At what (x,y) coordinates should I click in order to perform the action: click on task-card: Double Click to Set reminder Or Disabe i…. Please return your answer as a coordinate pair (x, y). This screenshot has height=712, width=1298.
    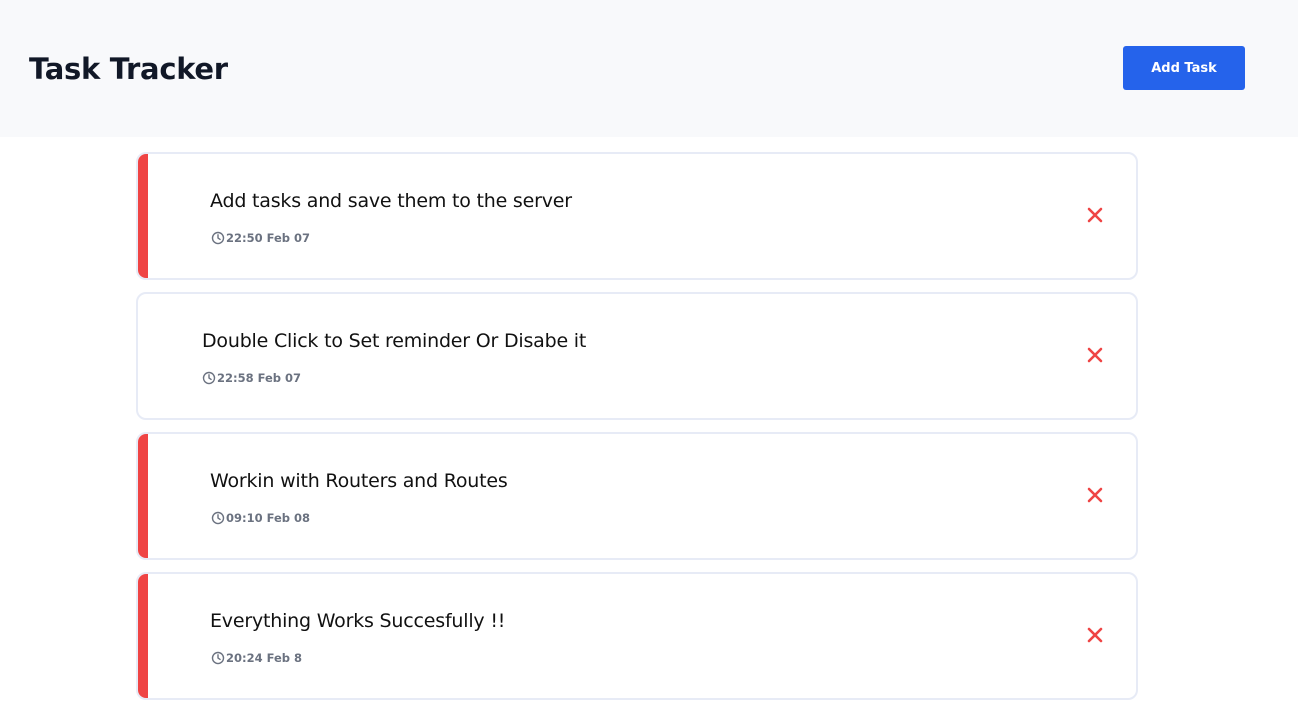
    Looking at the image, I should click on (637, 356).